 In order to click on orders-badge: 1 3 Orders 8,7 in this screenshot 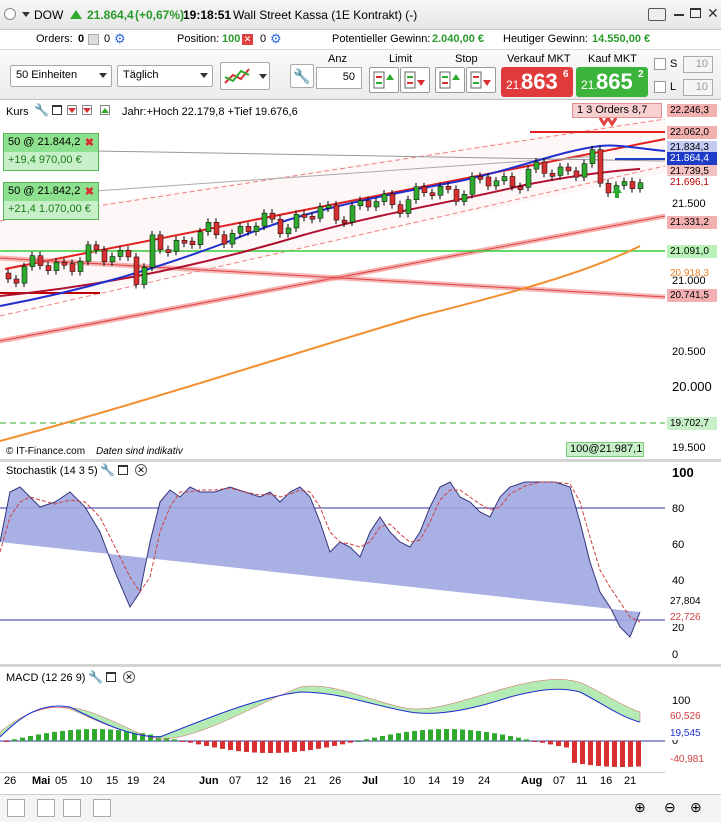, I will do `click(617, 110)`.